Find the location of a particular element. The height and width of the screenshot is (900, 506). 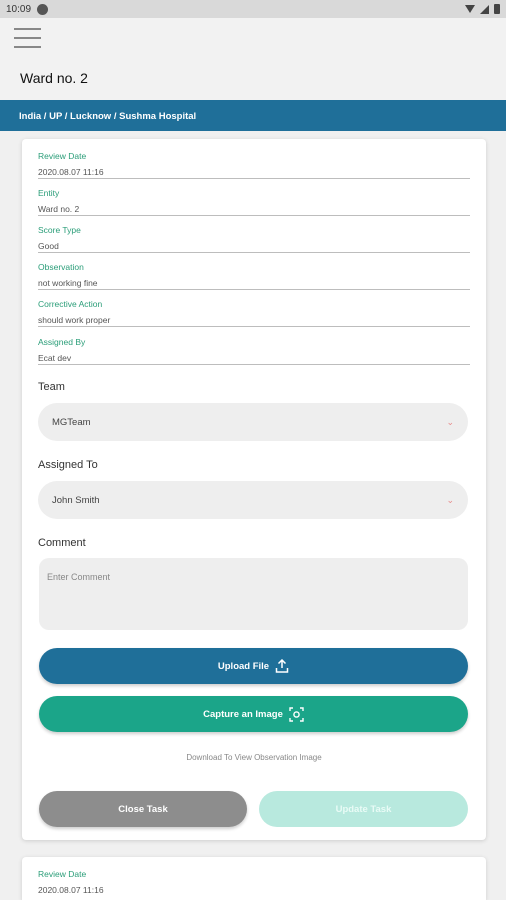

detail-label: Score Type is located at coordinates (59, 230).